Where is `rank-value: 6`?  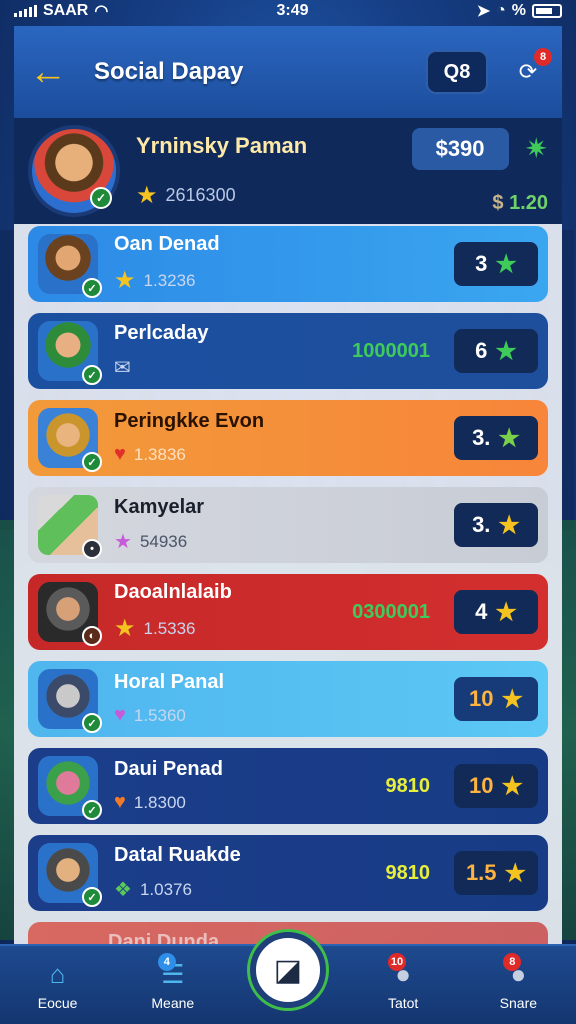 rank-value: 6 is located at coordinates (481, 350).